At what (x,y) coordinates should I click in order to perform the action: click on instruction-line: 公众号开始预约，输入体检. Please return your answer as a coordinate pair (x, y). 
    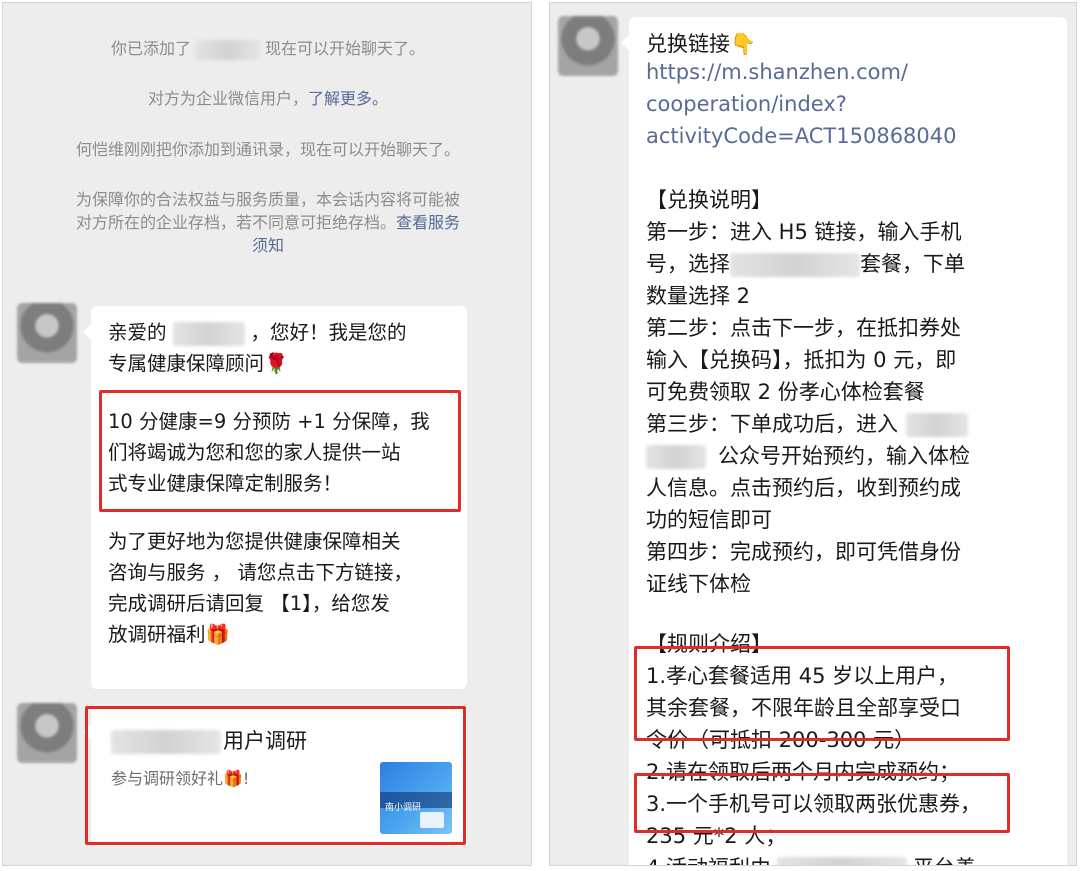
    Looking at the image, I should click on (808, 455).